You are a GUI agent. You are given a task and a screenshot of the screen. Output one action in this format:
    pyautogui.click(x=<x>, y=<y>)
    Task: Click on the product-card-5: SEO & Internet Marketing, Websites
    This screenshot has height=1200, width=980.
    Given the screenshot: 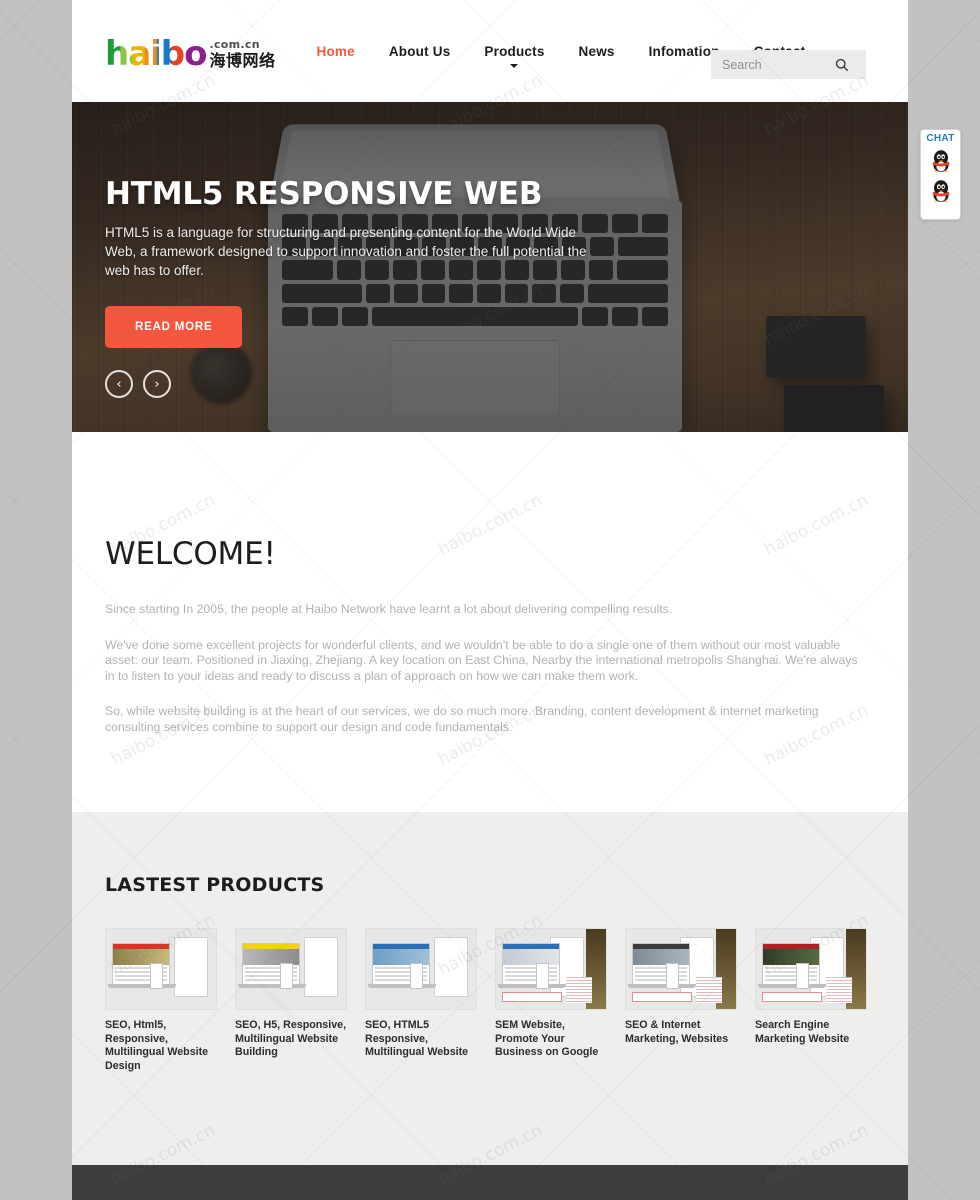 What is the action you would take?
    pyautogui.click(x=681, y=1000)
    